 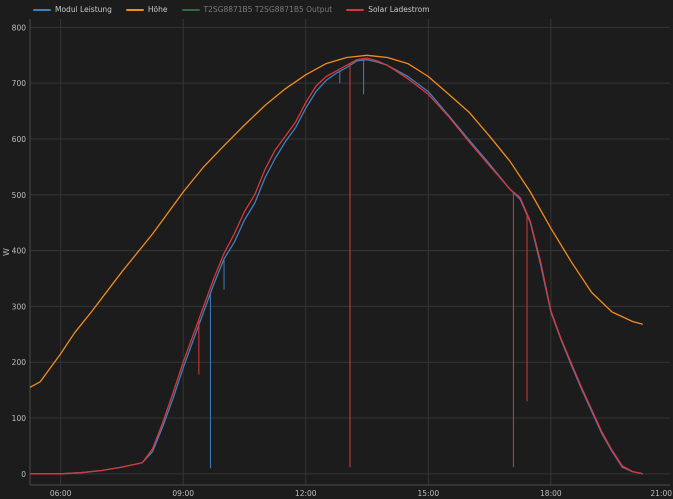 I want to click on y-tick-label: 100, so click(x=19, y=418).